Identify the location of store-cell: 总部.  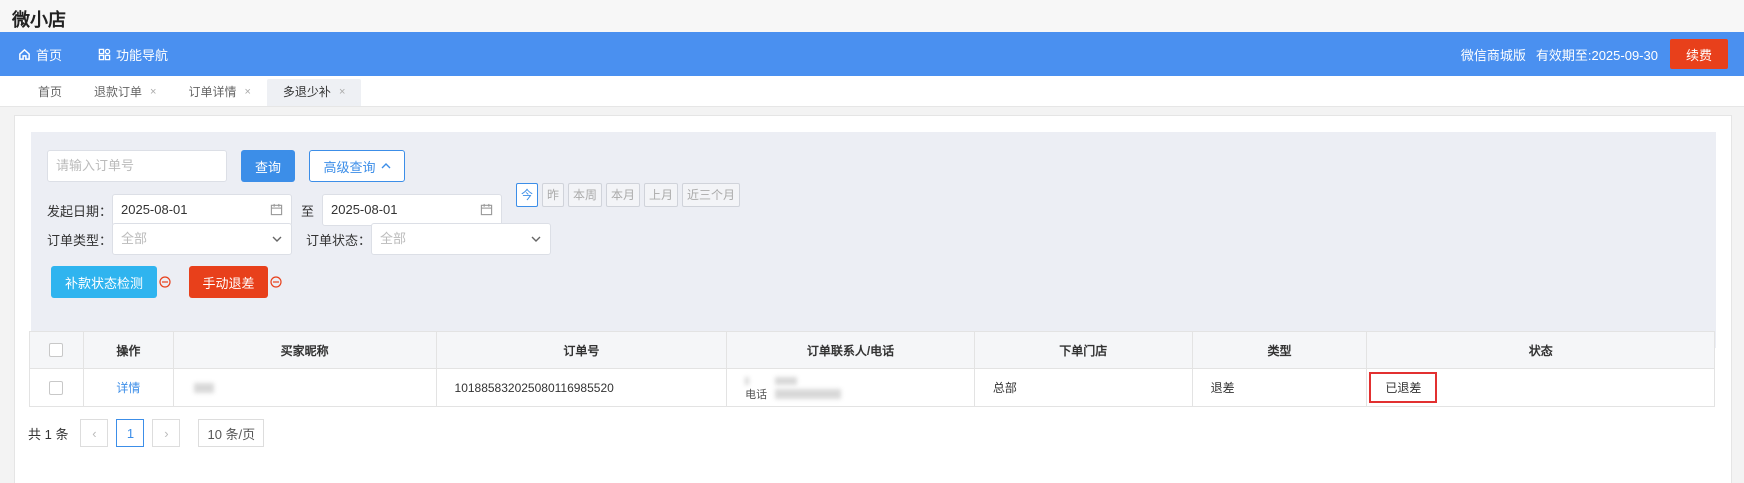
(1084, 387).